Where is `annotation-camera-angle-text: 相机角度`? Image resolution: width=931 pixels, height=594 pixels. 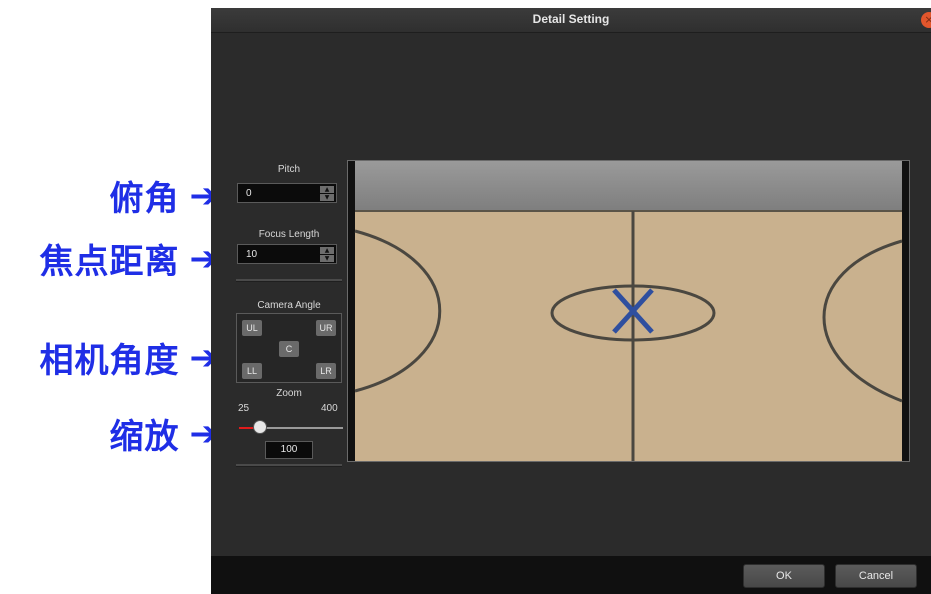
annotation-camera-angle-text: 相机角度 is located at coordinates (109, 361).